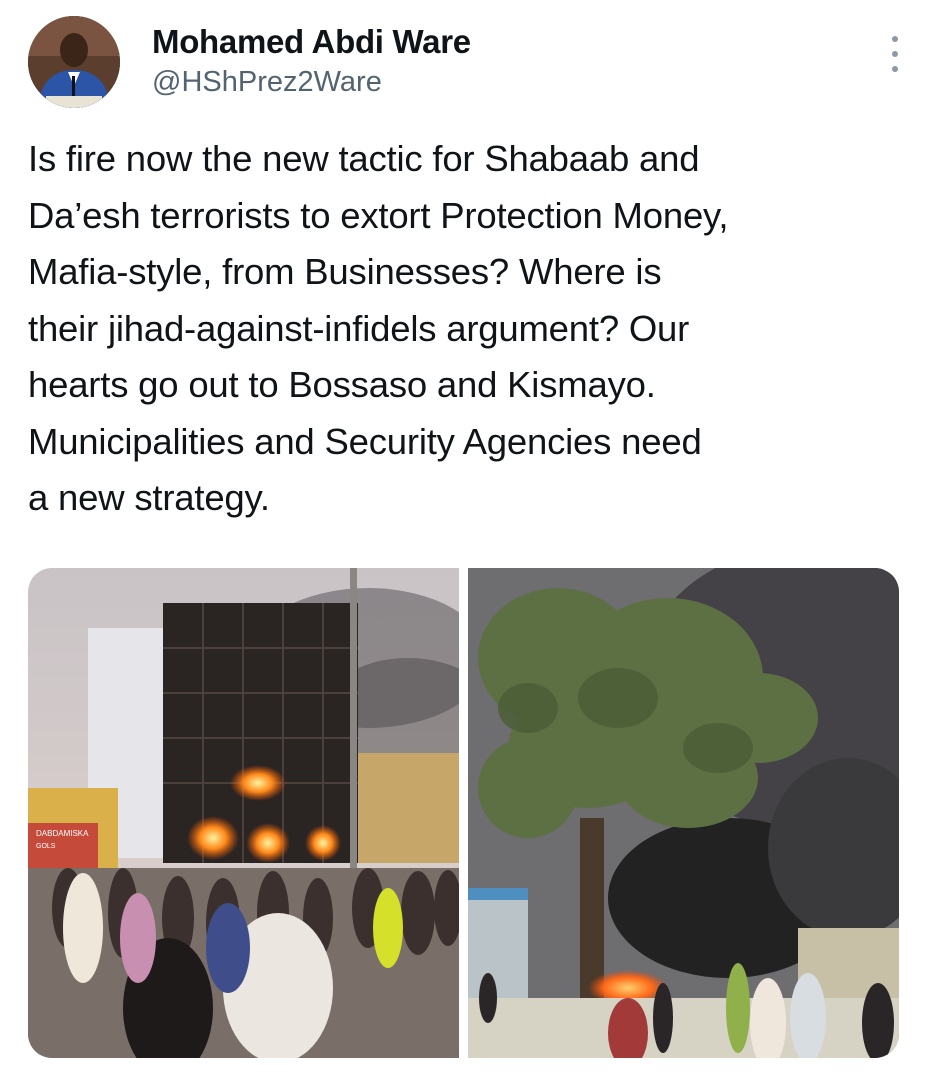 The width and height of the screenshot is (927, 1080). I want to click on author-handle: @HShPrez2Ware, so click(311, 82).